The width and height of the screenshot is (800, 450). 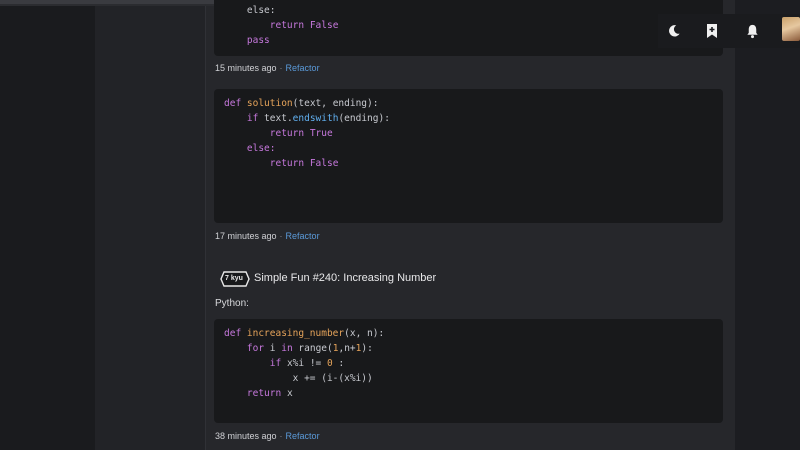 I want to click on code-token: ):, so click(x=367, y=348).